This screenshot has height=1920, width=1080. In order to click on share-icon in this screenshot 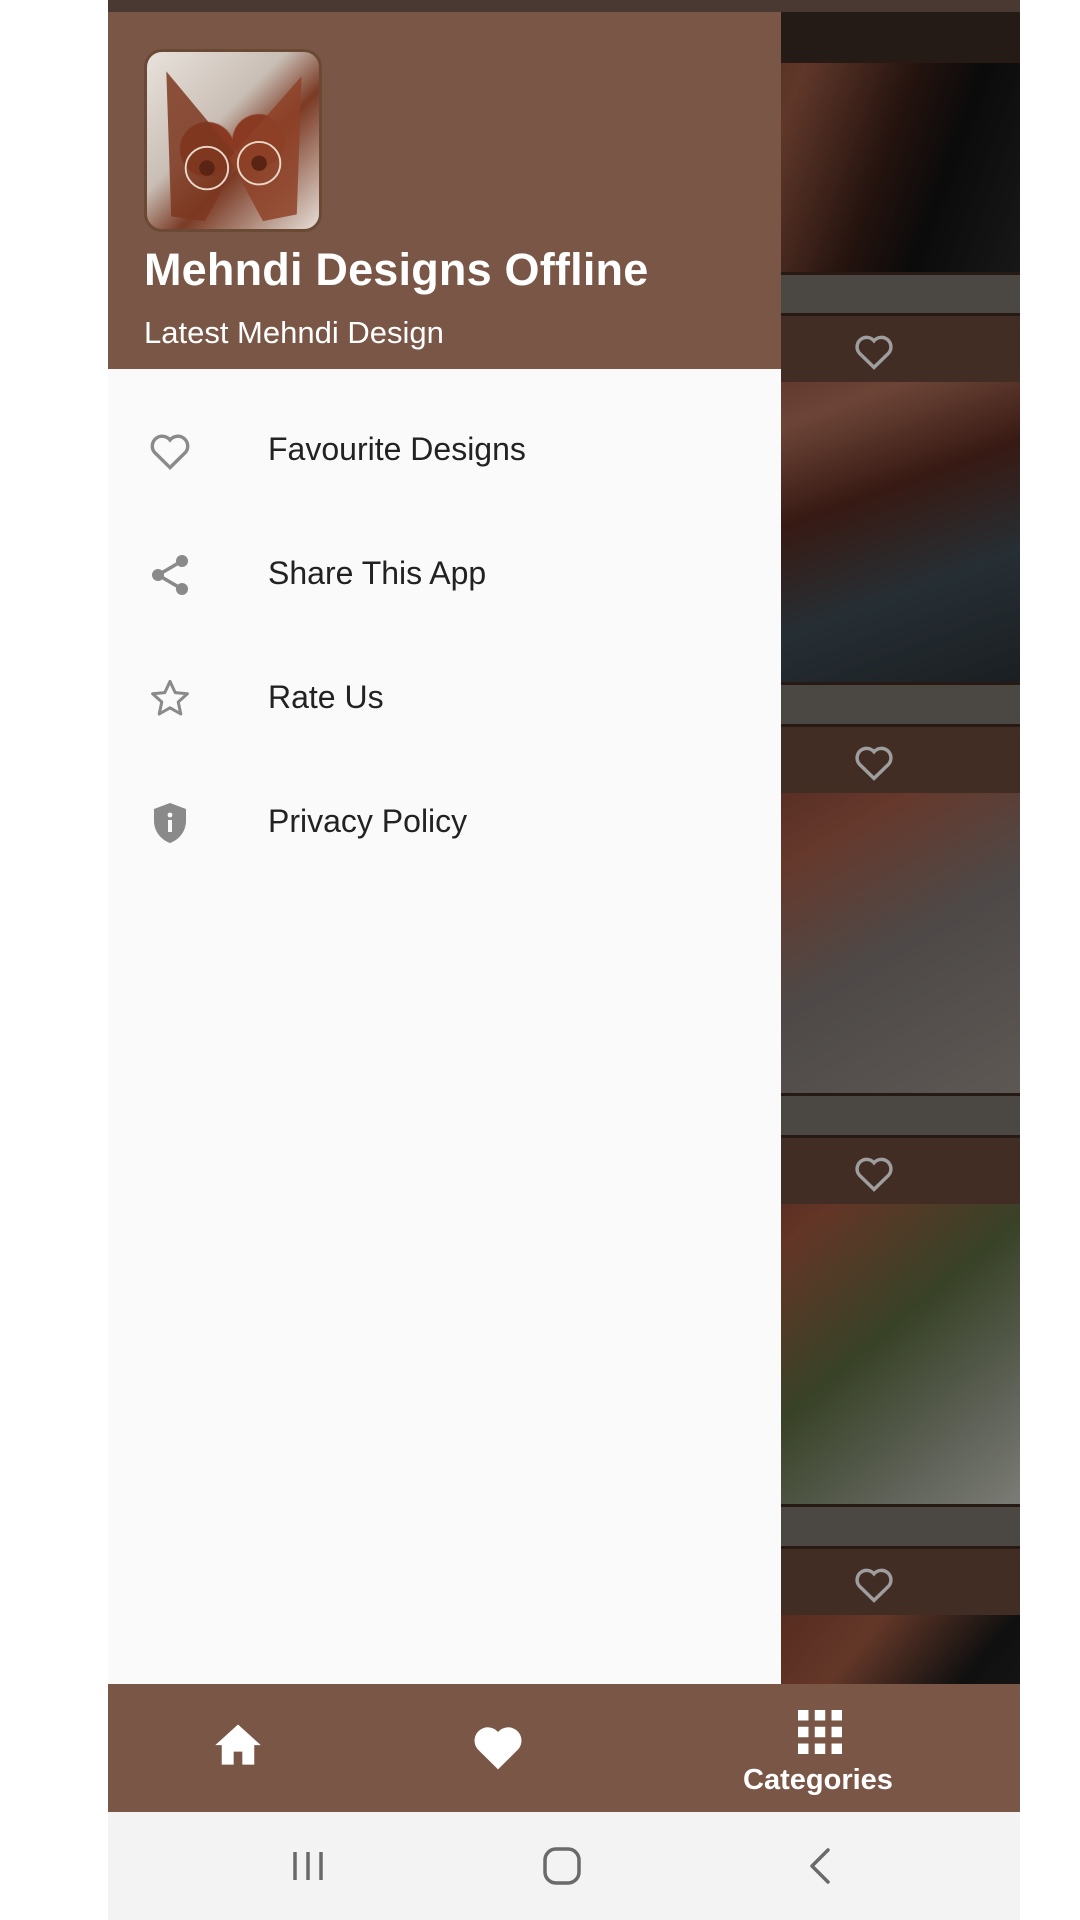, I will do `click(170, 575)`.